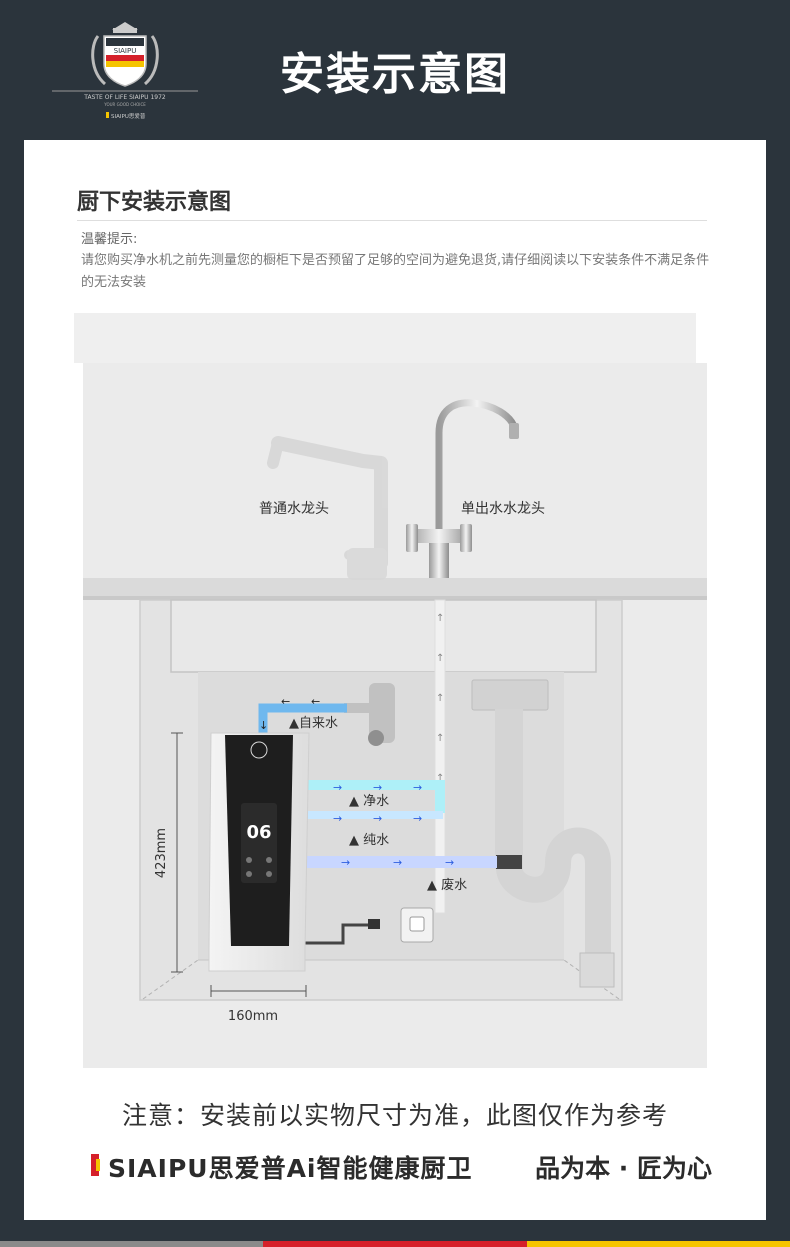 The image size is (790, 1247). Describe the element at coordinates (154, 202) in the screenshot. I see `section-title: 厨下安装示意图` at that location.